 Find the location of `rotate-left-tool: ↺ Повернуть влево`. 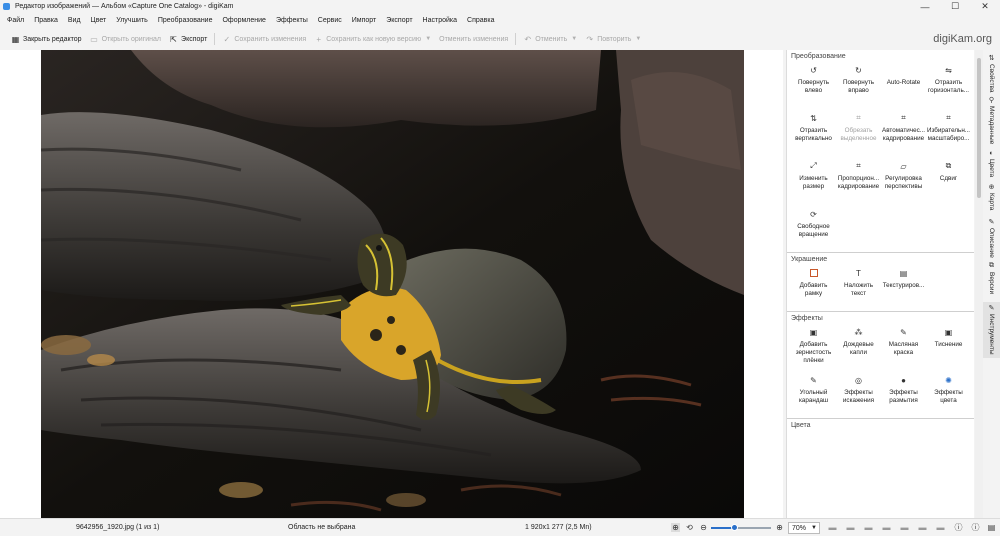

rotate-left-tool: ↺ Повернуть влево is located at coordinates (813, 84).